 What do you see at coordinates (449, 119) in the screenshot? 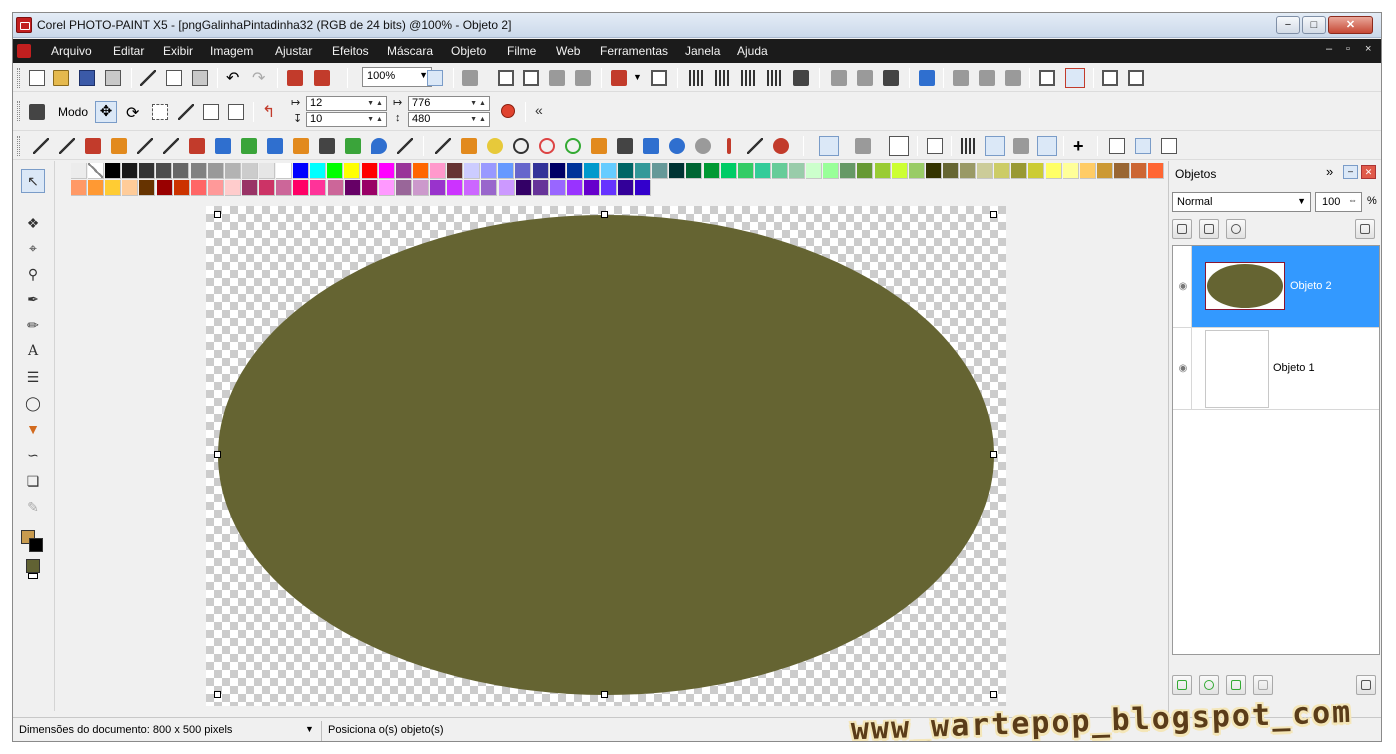
I see `height-field: 480 ▼▲` at bounding box center [449, 119].